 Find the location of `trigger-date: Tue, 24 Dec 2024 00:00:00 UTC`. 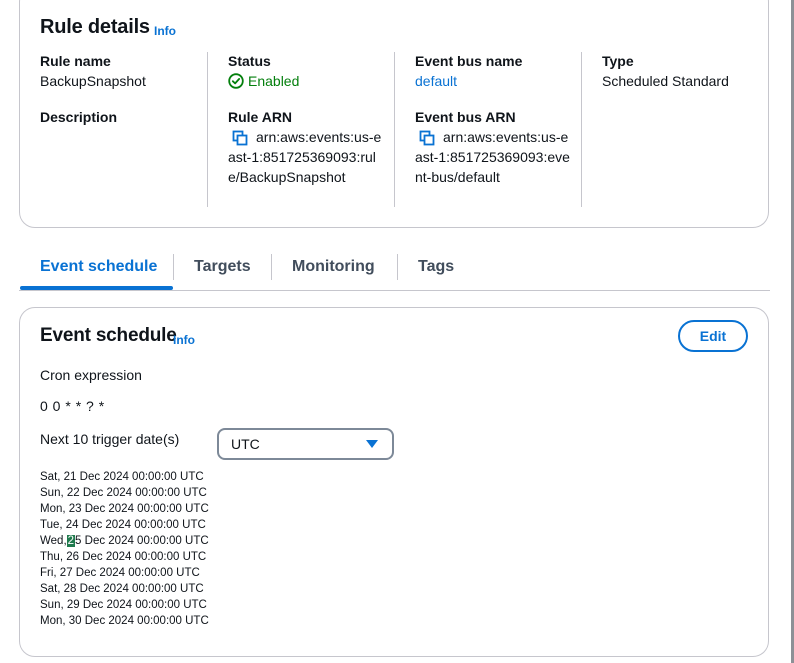

trigger-date: Tue, 24 Dec 2024 00:00:00 UTC is located at coordinates (123, 525).